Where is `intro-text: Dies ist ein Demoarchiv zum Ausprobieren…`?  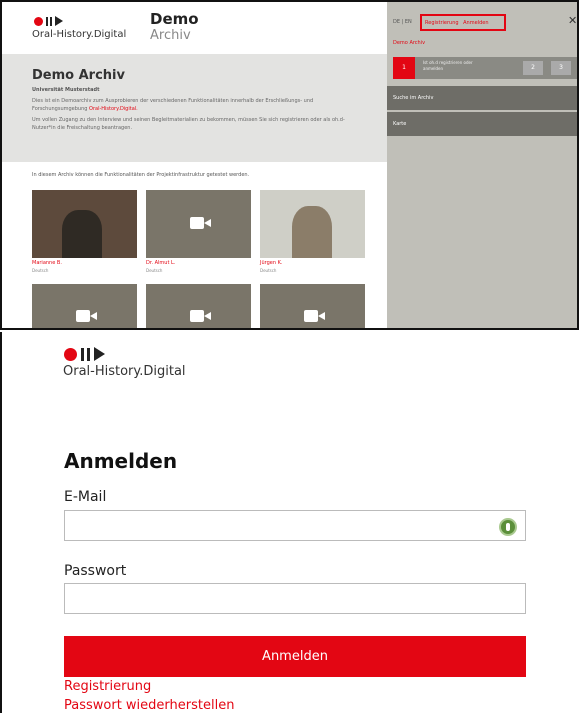 intro-text: Dies ist ein Demoarchiv zum Ausprobieren… is located at coordinates (173, 105).